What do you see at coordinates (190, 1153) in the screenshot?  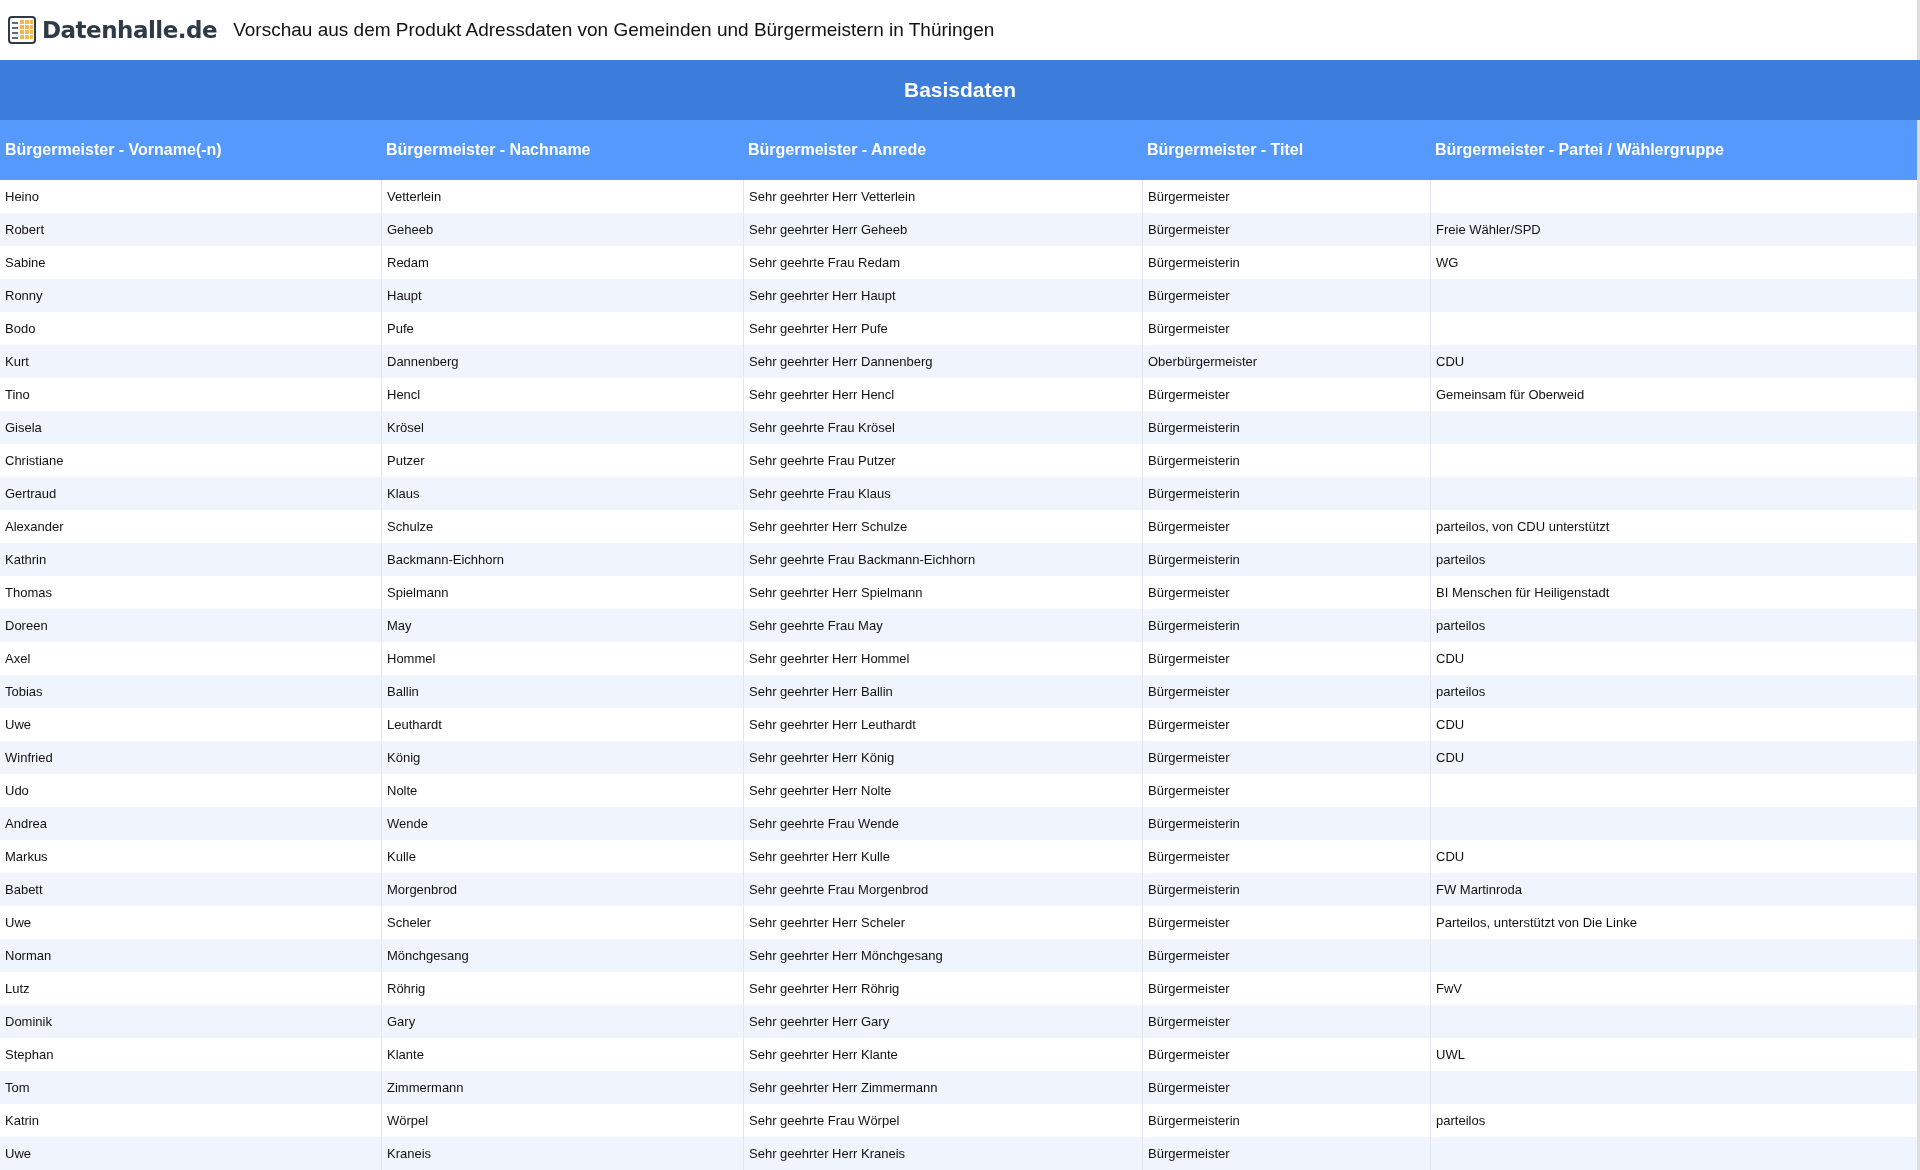 I see `table-cell: Uwe` at bounding box center [190, 1153].